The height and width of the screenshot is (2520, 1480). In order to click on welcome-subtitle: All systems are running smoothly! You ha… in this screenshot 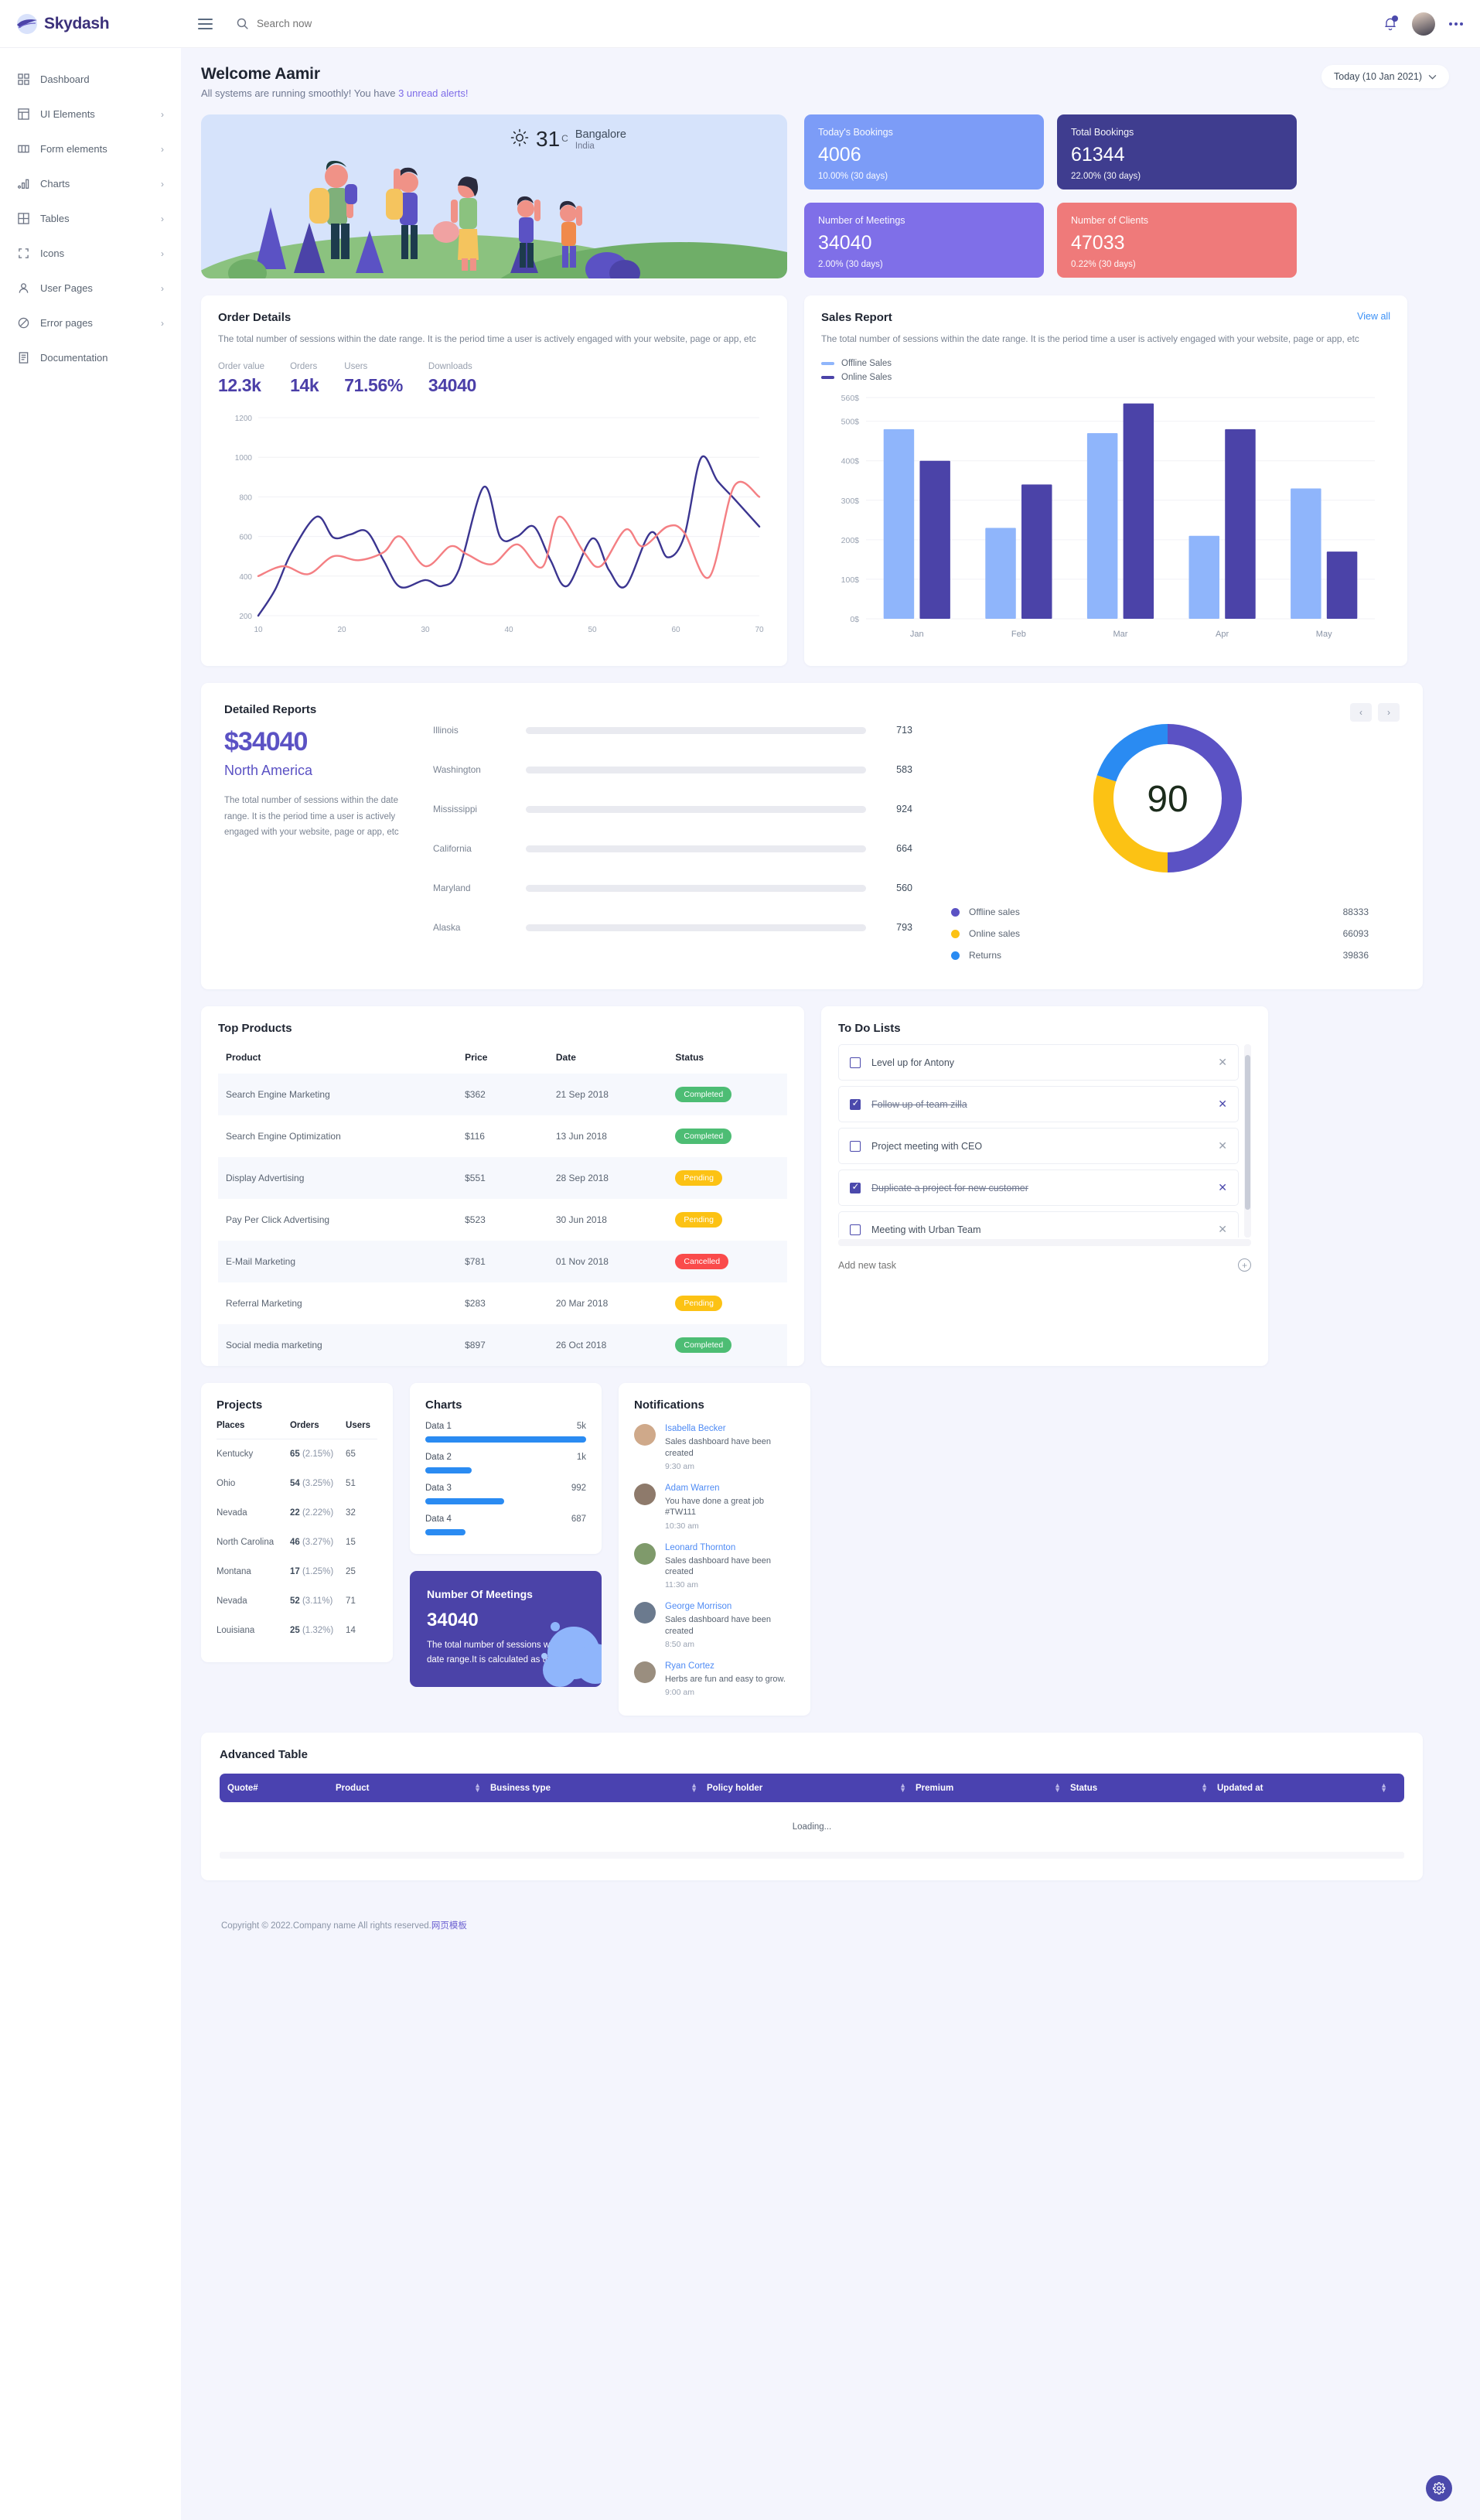, I will do `click(334, 93)`.